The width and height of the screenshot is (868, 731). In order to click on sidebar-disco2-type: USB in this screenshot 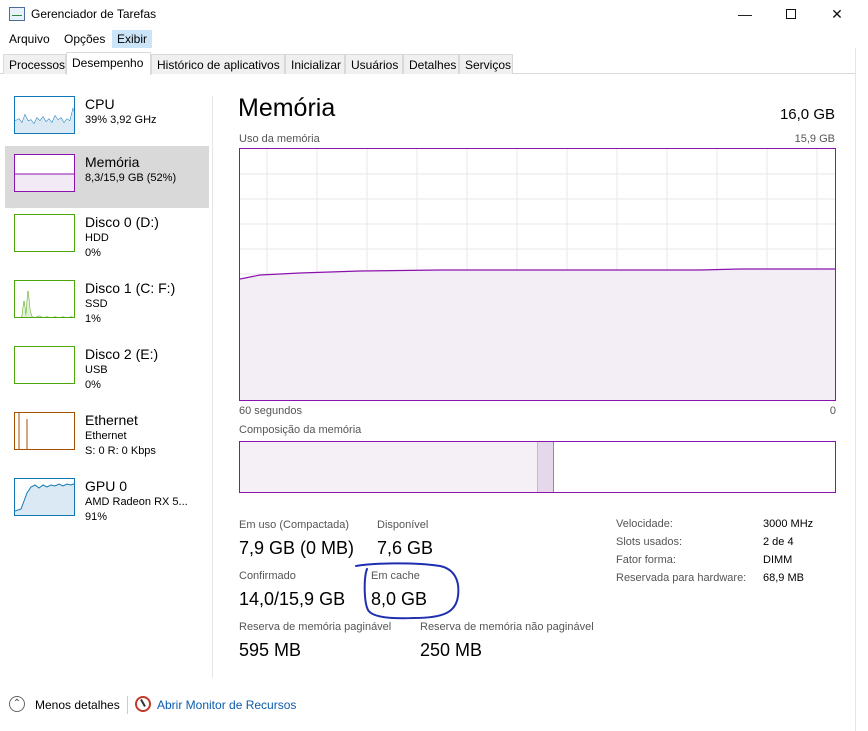, I will do `click(96, 370)`.